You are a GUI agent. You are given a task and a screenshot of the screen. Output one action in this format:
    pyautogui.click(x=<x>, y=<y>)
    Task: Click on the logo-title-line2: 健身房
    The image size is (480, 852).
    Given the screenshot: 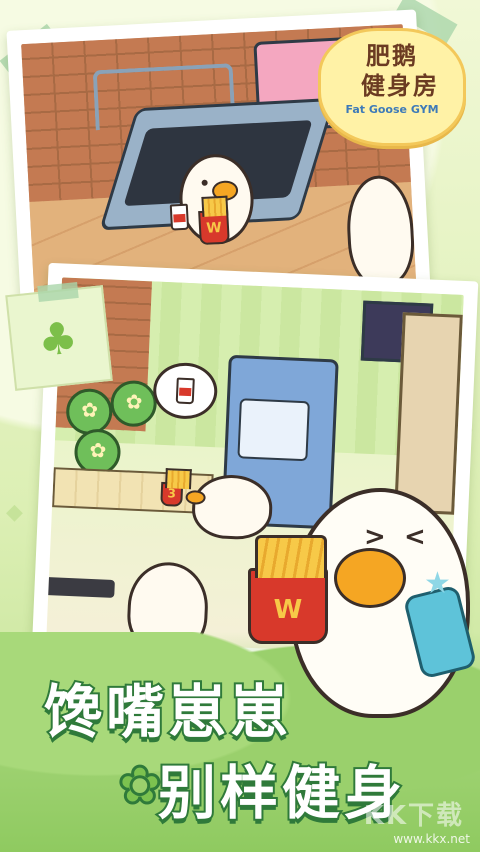 What is the action you would take?
    pyautogui.click(x=400, y=85)
    